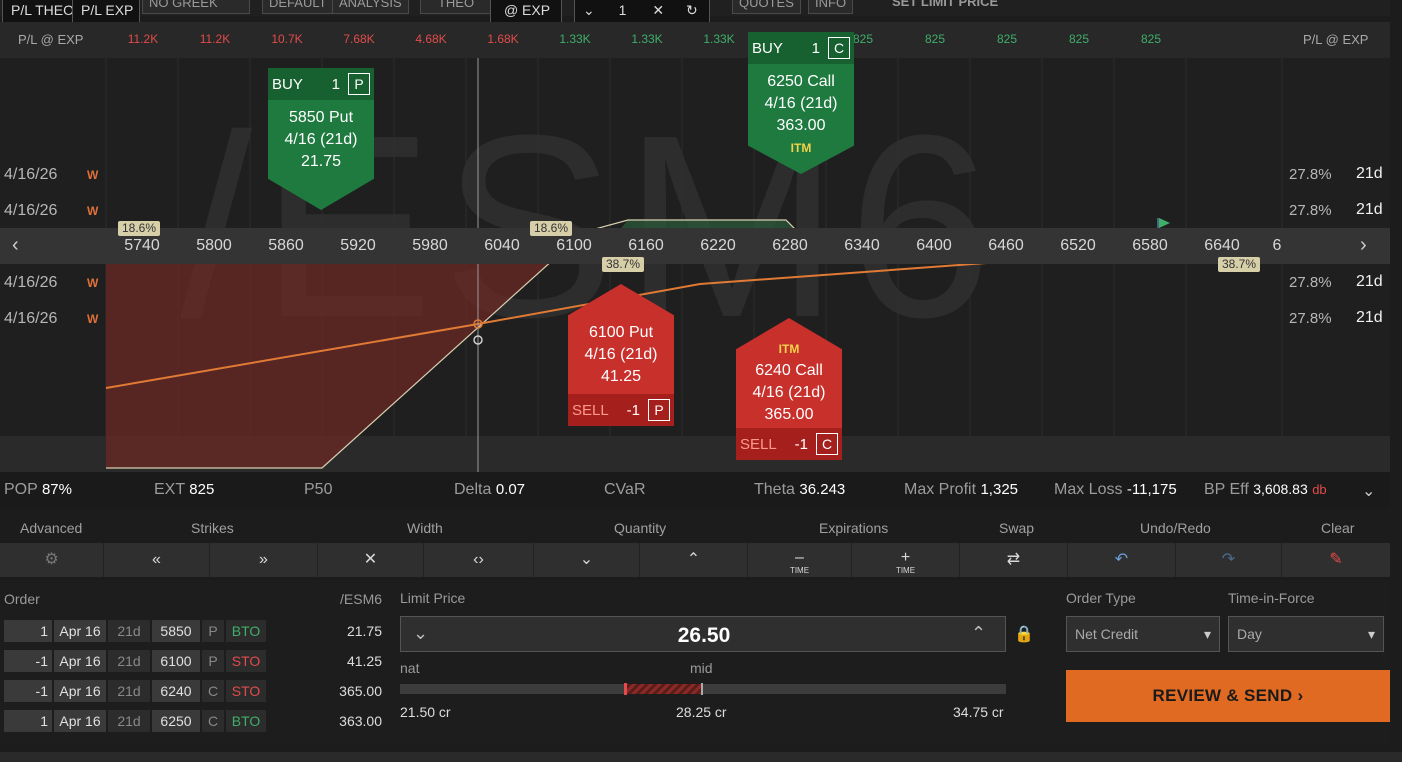 The width and height of the screenshot is (1402, 762). Describe the element at coordinates (1078, 246) in the screenshot. I see `strike-label: 6520` at that location.